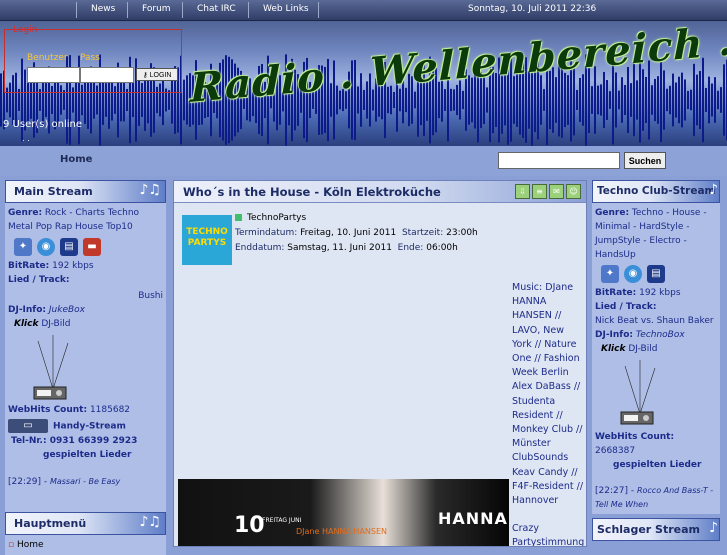 The height and width of the screenshot is (555, 727). Describe the element at coordinates (635, 437) in the screenshot. I see `webhits-label: WebHits Count:` at that location.